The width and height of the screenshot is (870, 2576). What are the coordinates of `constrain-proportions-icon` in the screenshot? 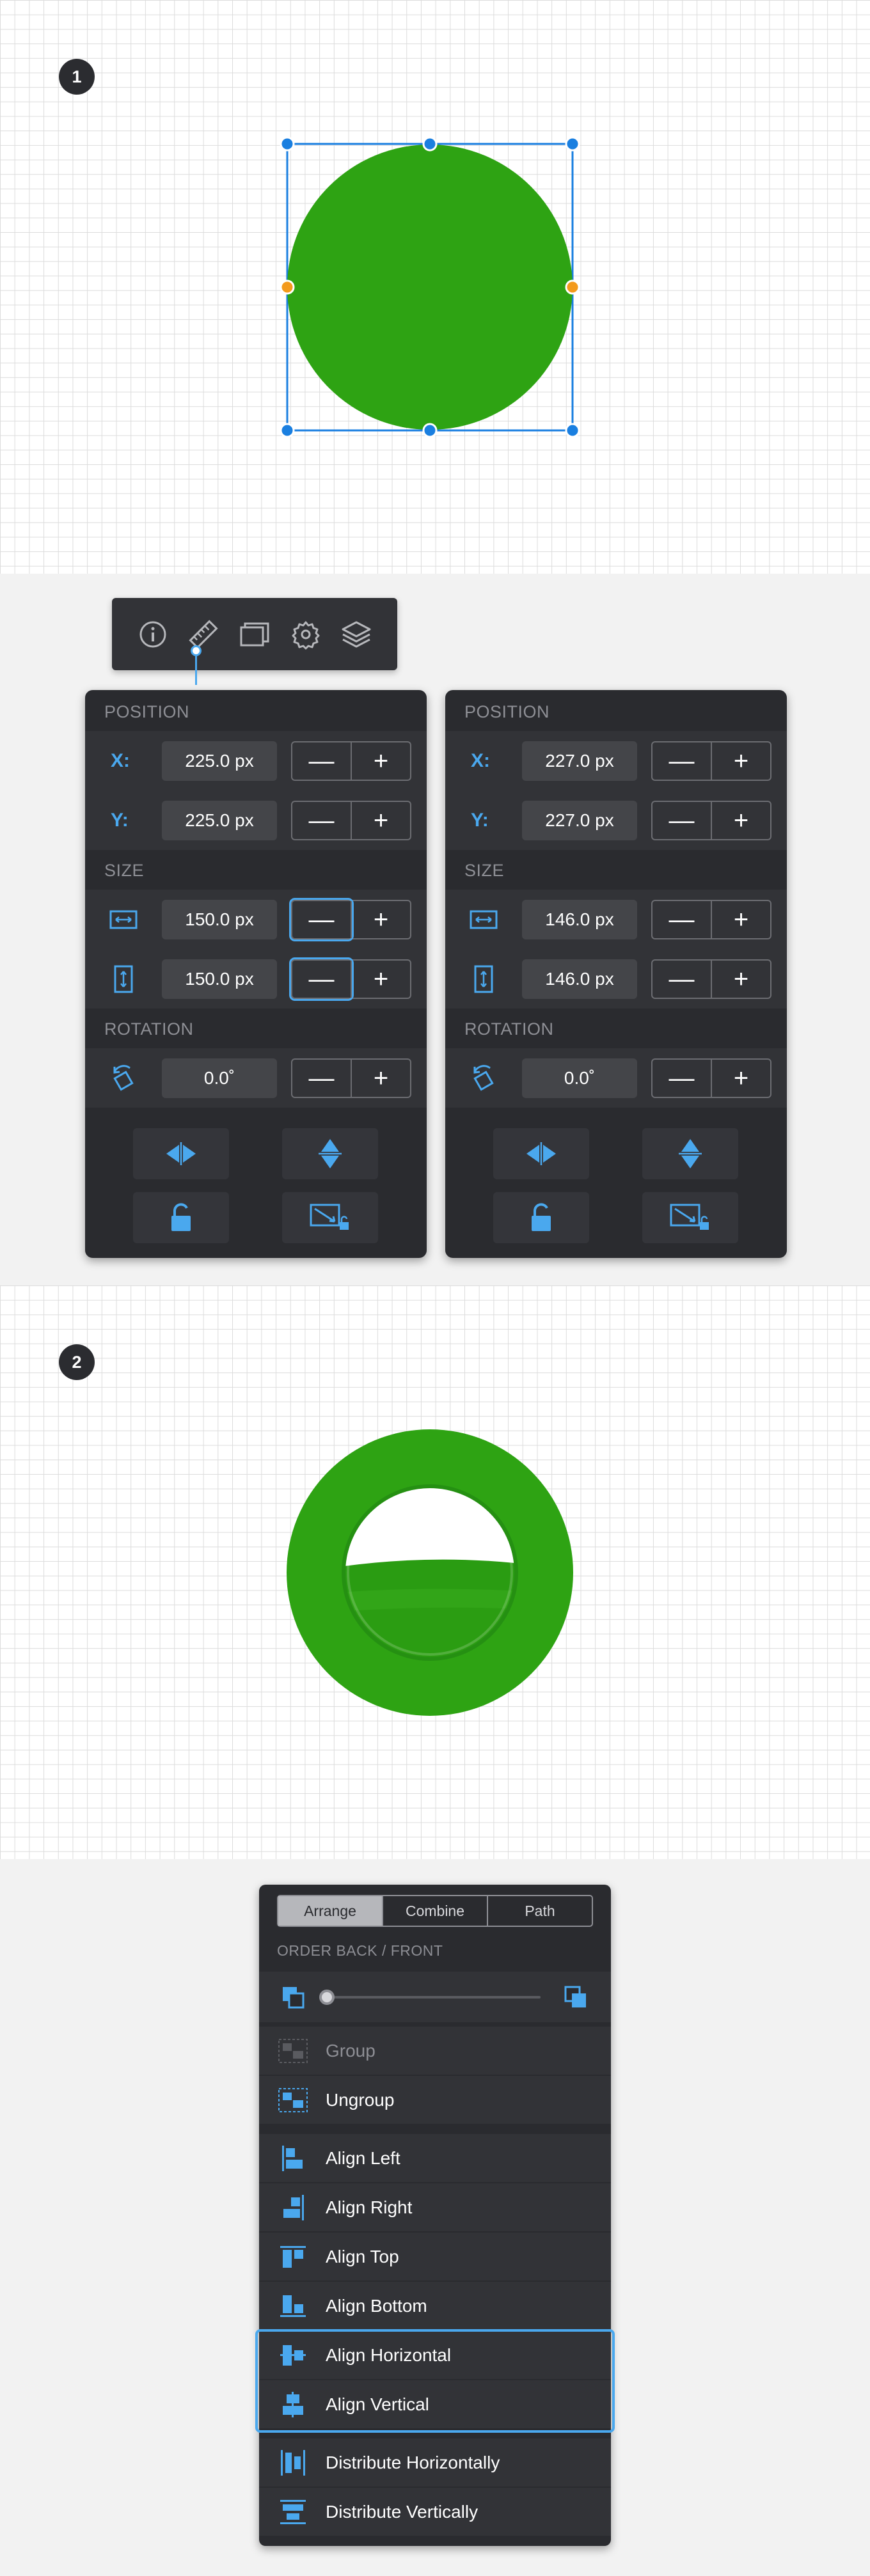 It's located at (689, 1217).